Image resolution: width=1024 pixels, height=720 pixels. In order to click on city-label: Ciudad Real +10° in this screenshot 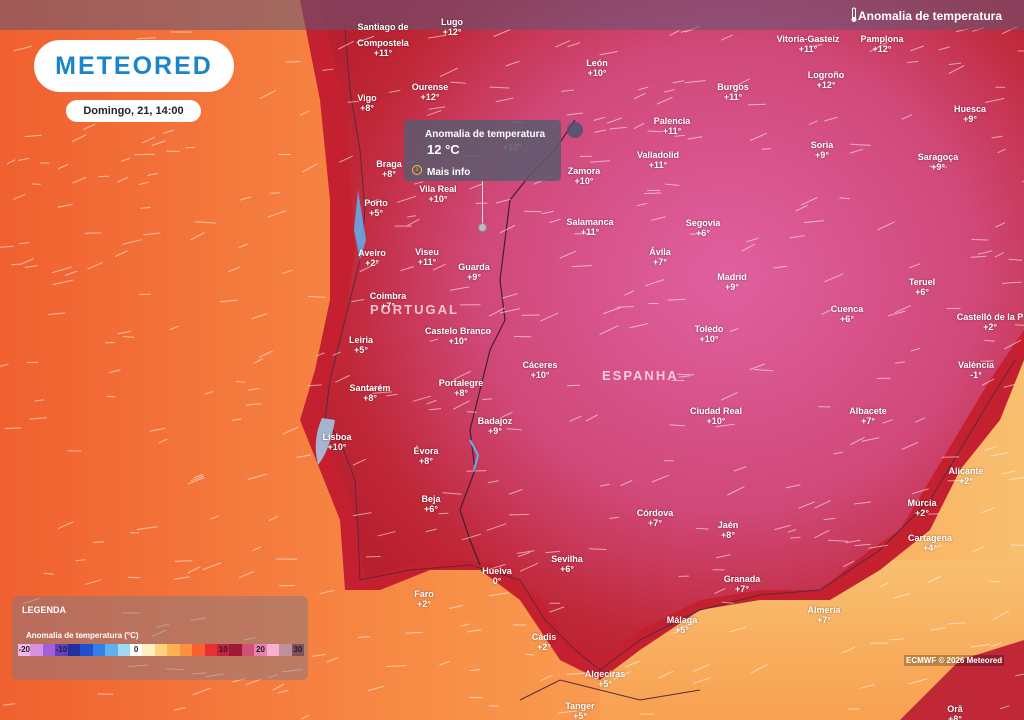, I will do `click(716, 416)`.